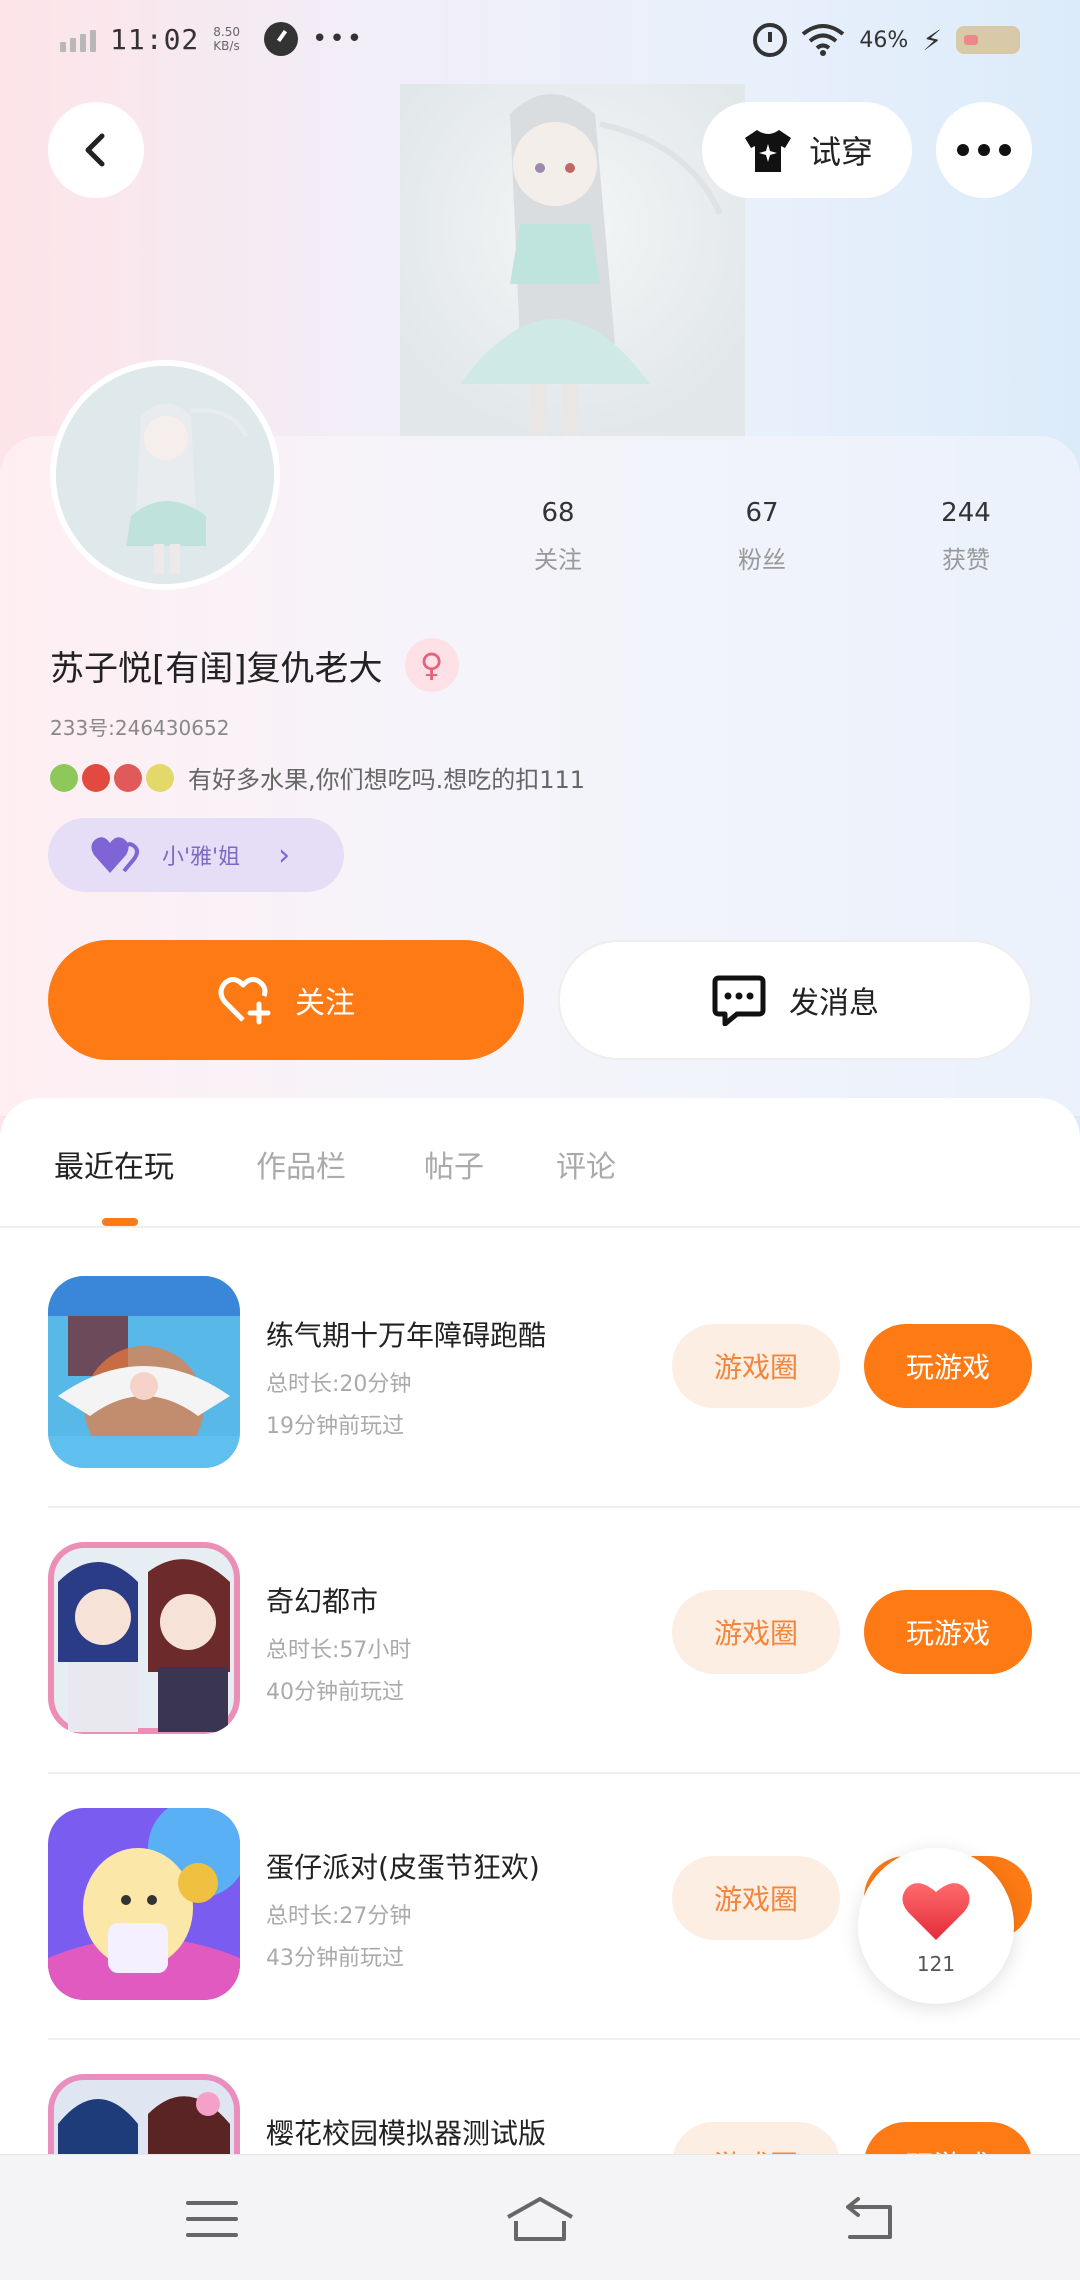 The image size is (1080, 2280). What do you see at coordinates (160, 777) in the screenshot?
I see `pear-yellow-icon` at bounding box center [160, 777].